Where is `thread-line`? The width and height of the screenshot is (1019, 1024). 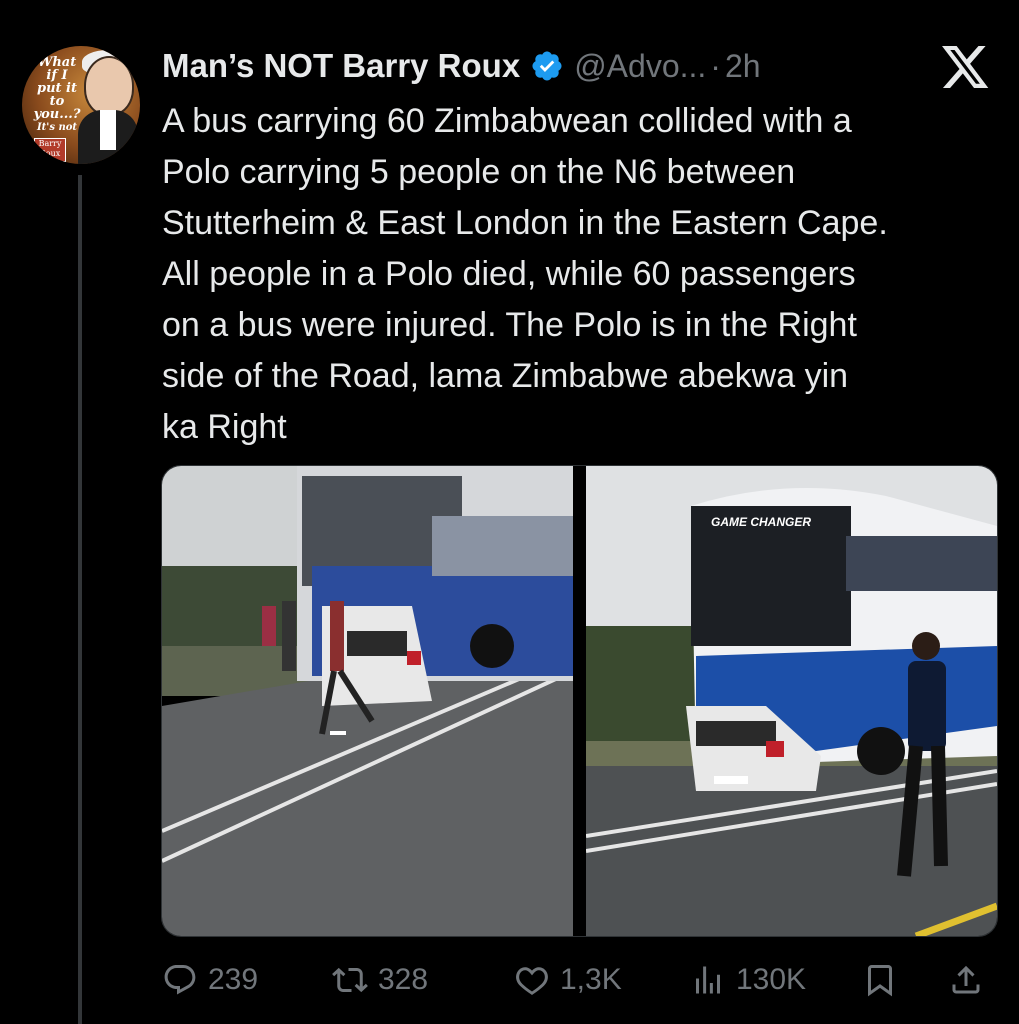
thread-line is located at coordinates (80, 599).